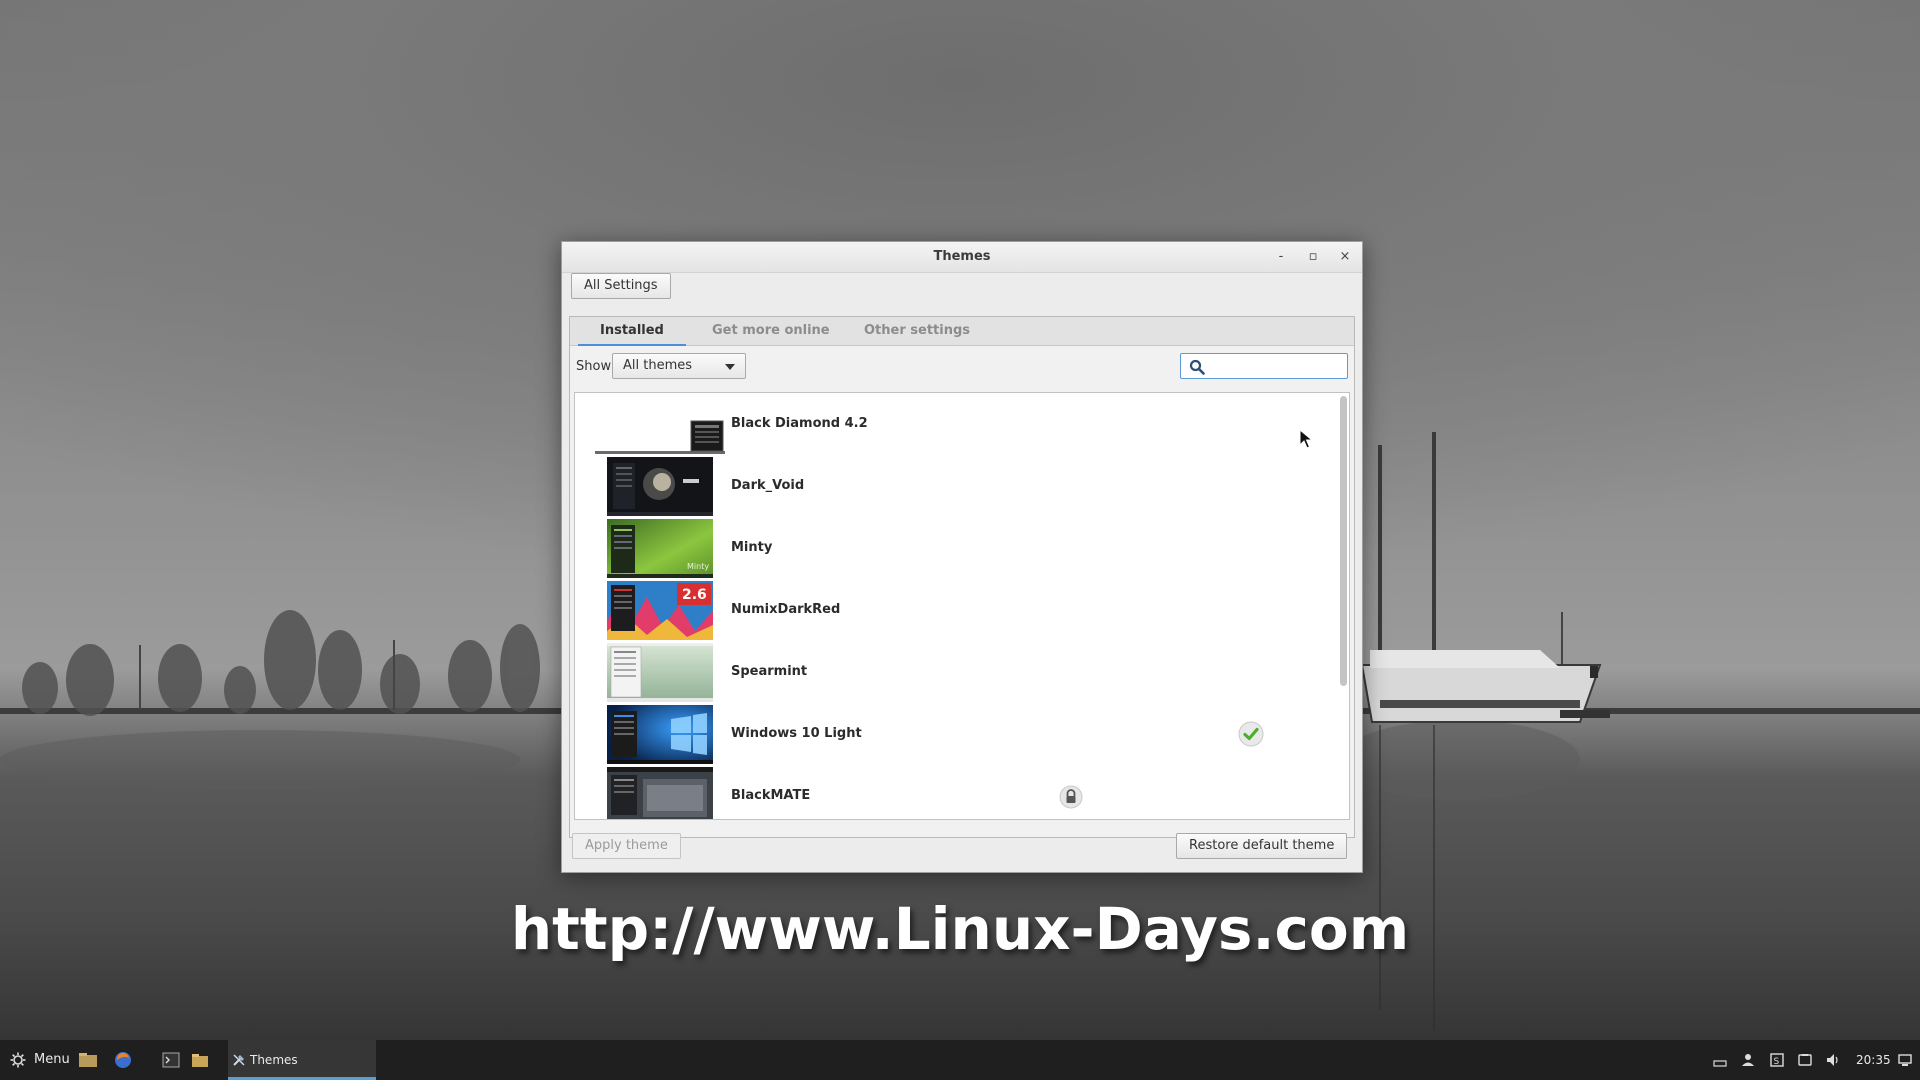 The height and width of the screenshot is (1080, 1920). What do you see at coordinates (1262, 846) in the screenshot?
I see `restore-default-theme-button: Restore default theme` at bounding box center [1262, 846].